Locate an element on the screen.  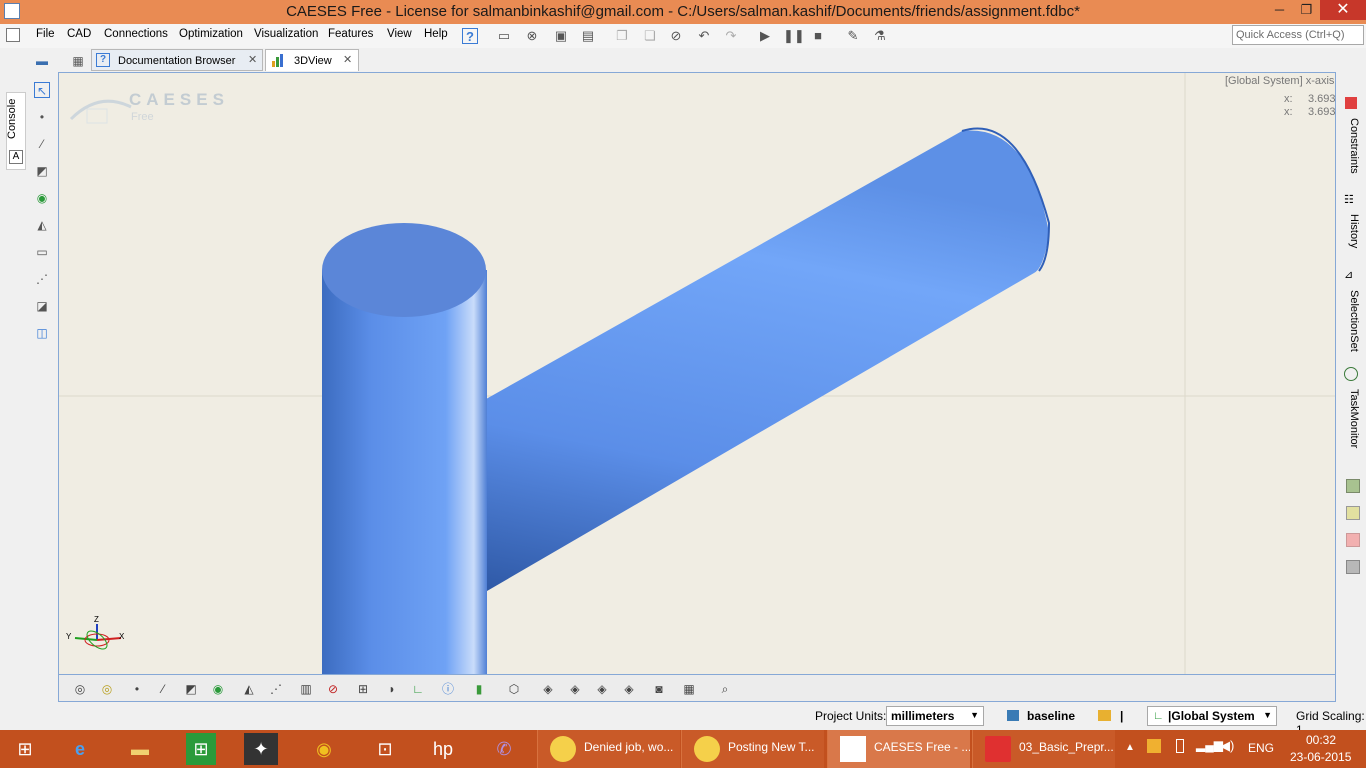
tab-history: History is located at coordinates (1350, 237).